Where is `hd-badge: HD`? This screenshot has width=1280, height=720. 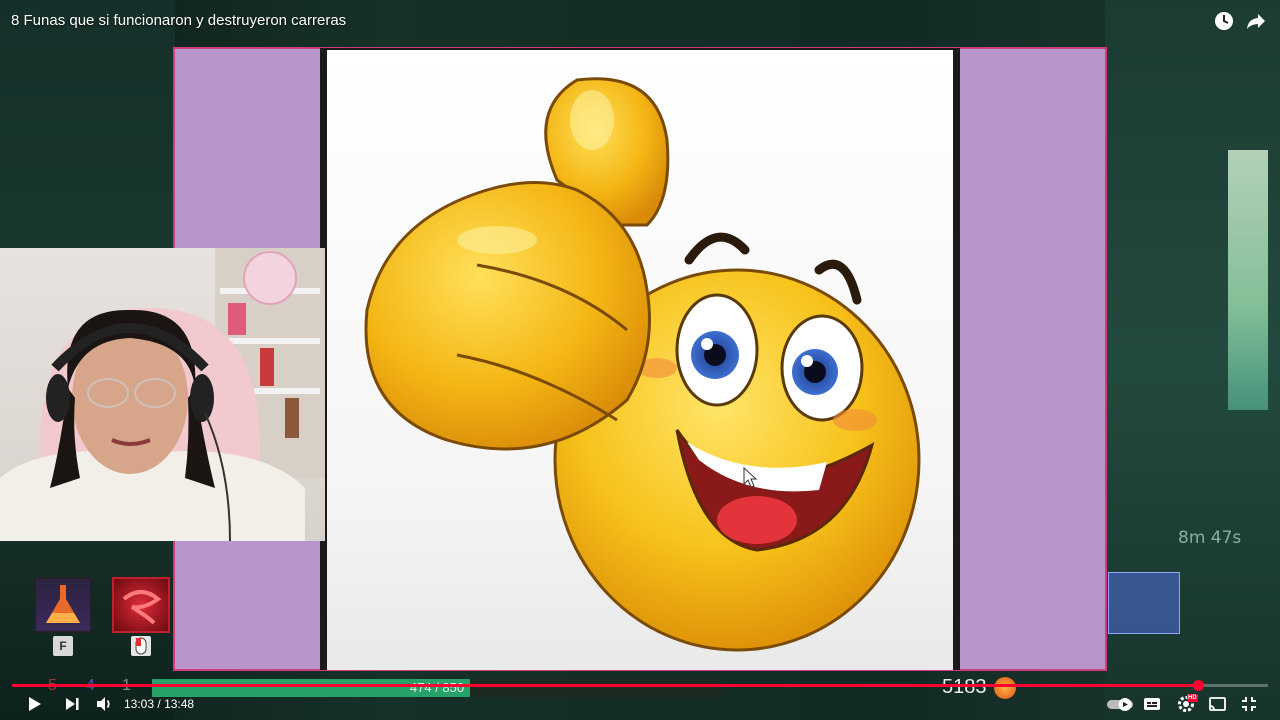
hd-badge: HD is located at coordinates (1192, 698).